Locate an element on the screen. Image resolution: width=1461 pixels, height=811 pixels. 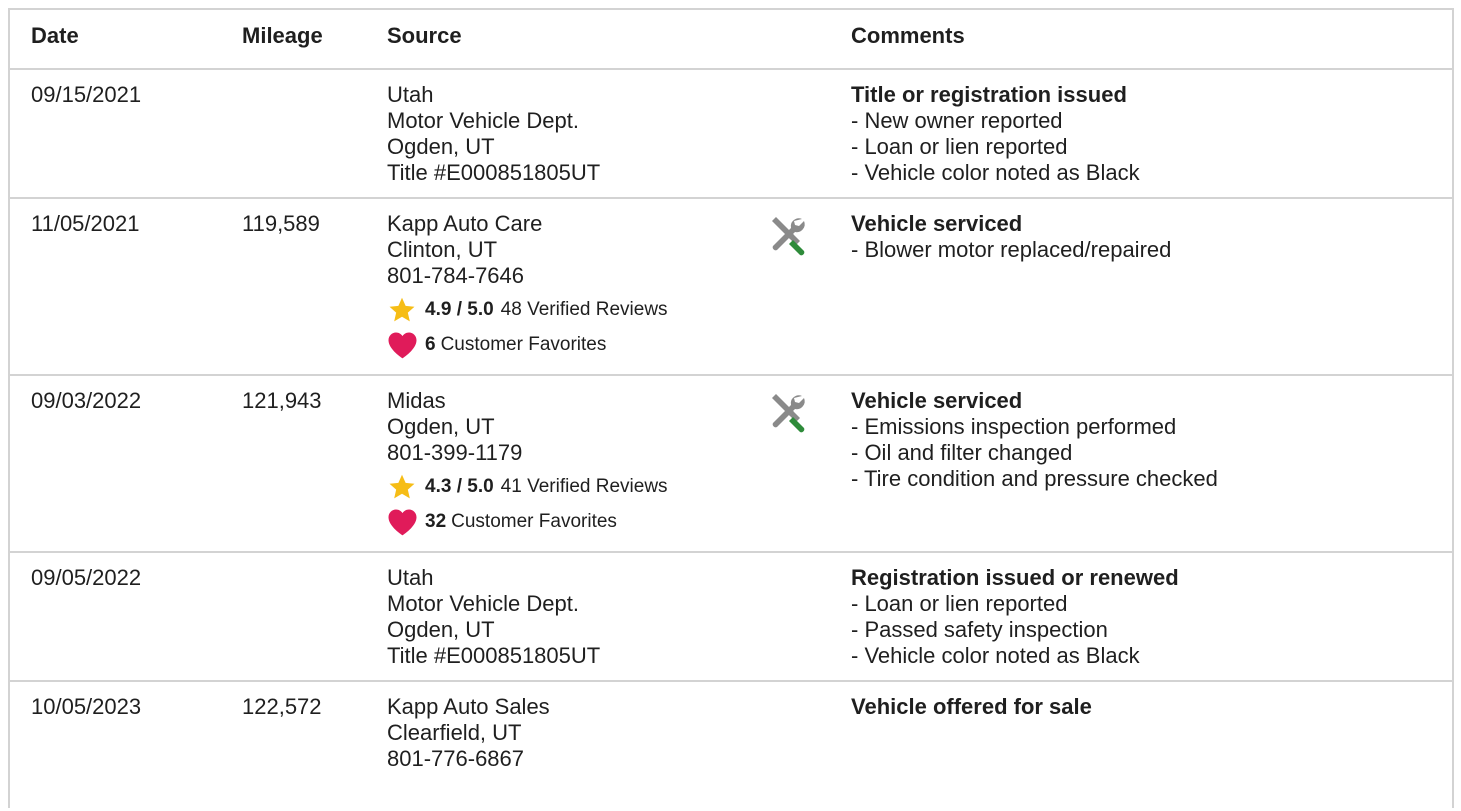
comment-title: Registration issued or renewed is located at coordinates (1015, 577).